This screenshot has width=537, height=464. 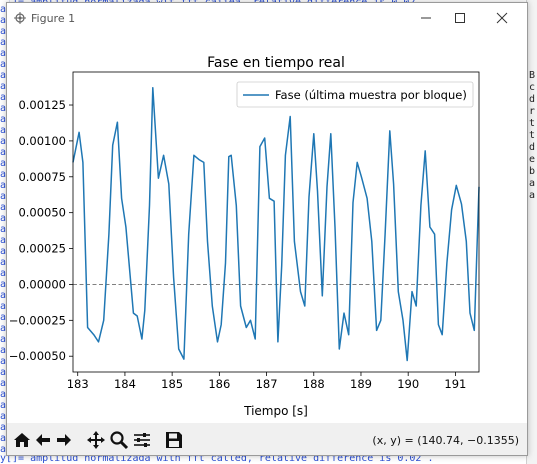 I want to click on forward-button, so click(x=64, y=440).